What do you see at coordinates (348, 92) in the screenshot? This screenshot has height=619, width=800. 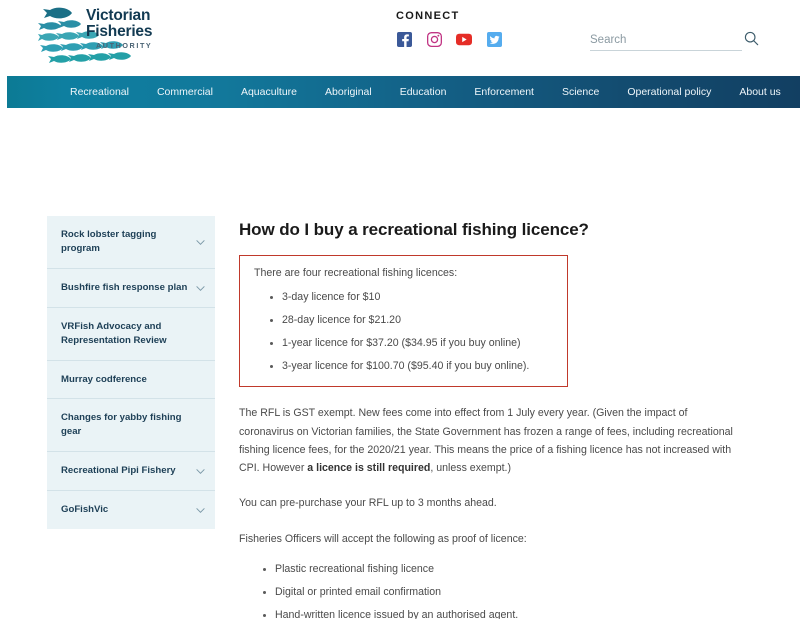 I see `nav-item-aboriginal: Aboriginal` at bounding box center [348, 92].